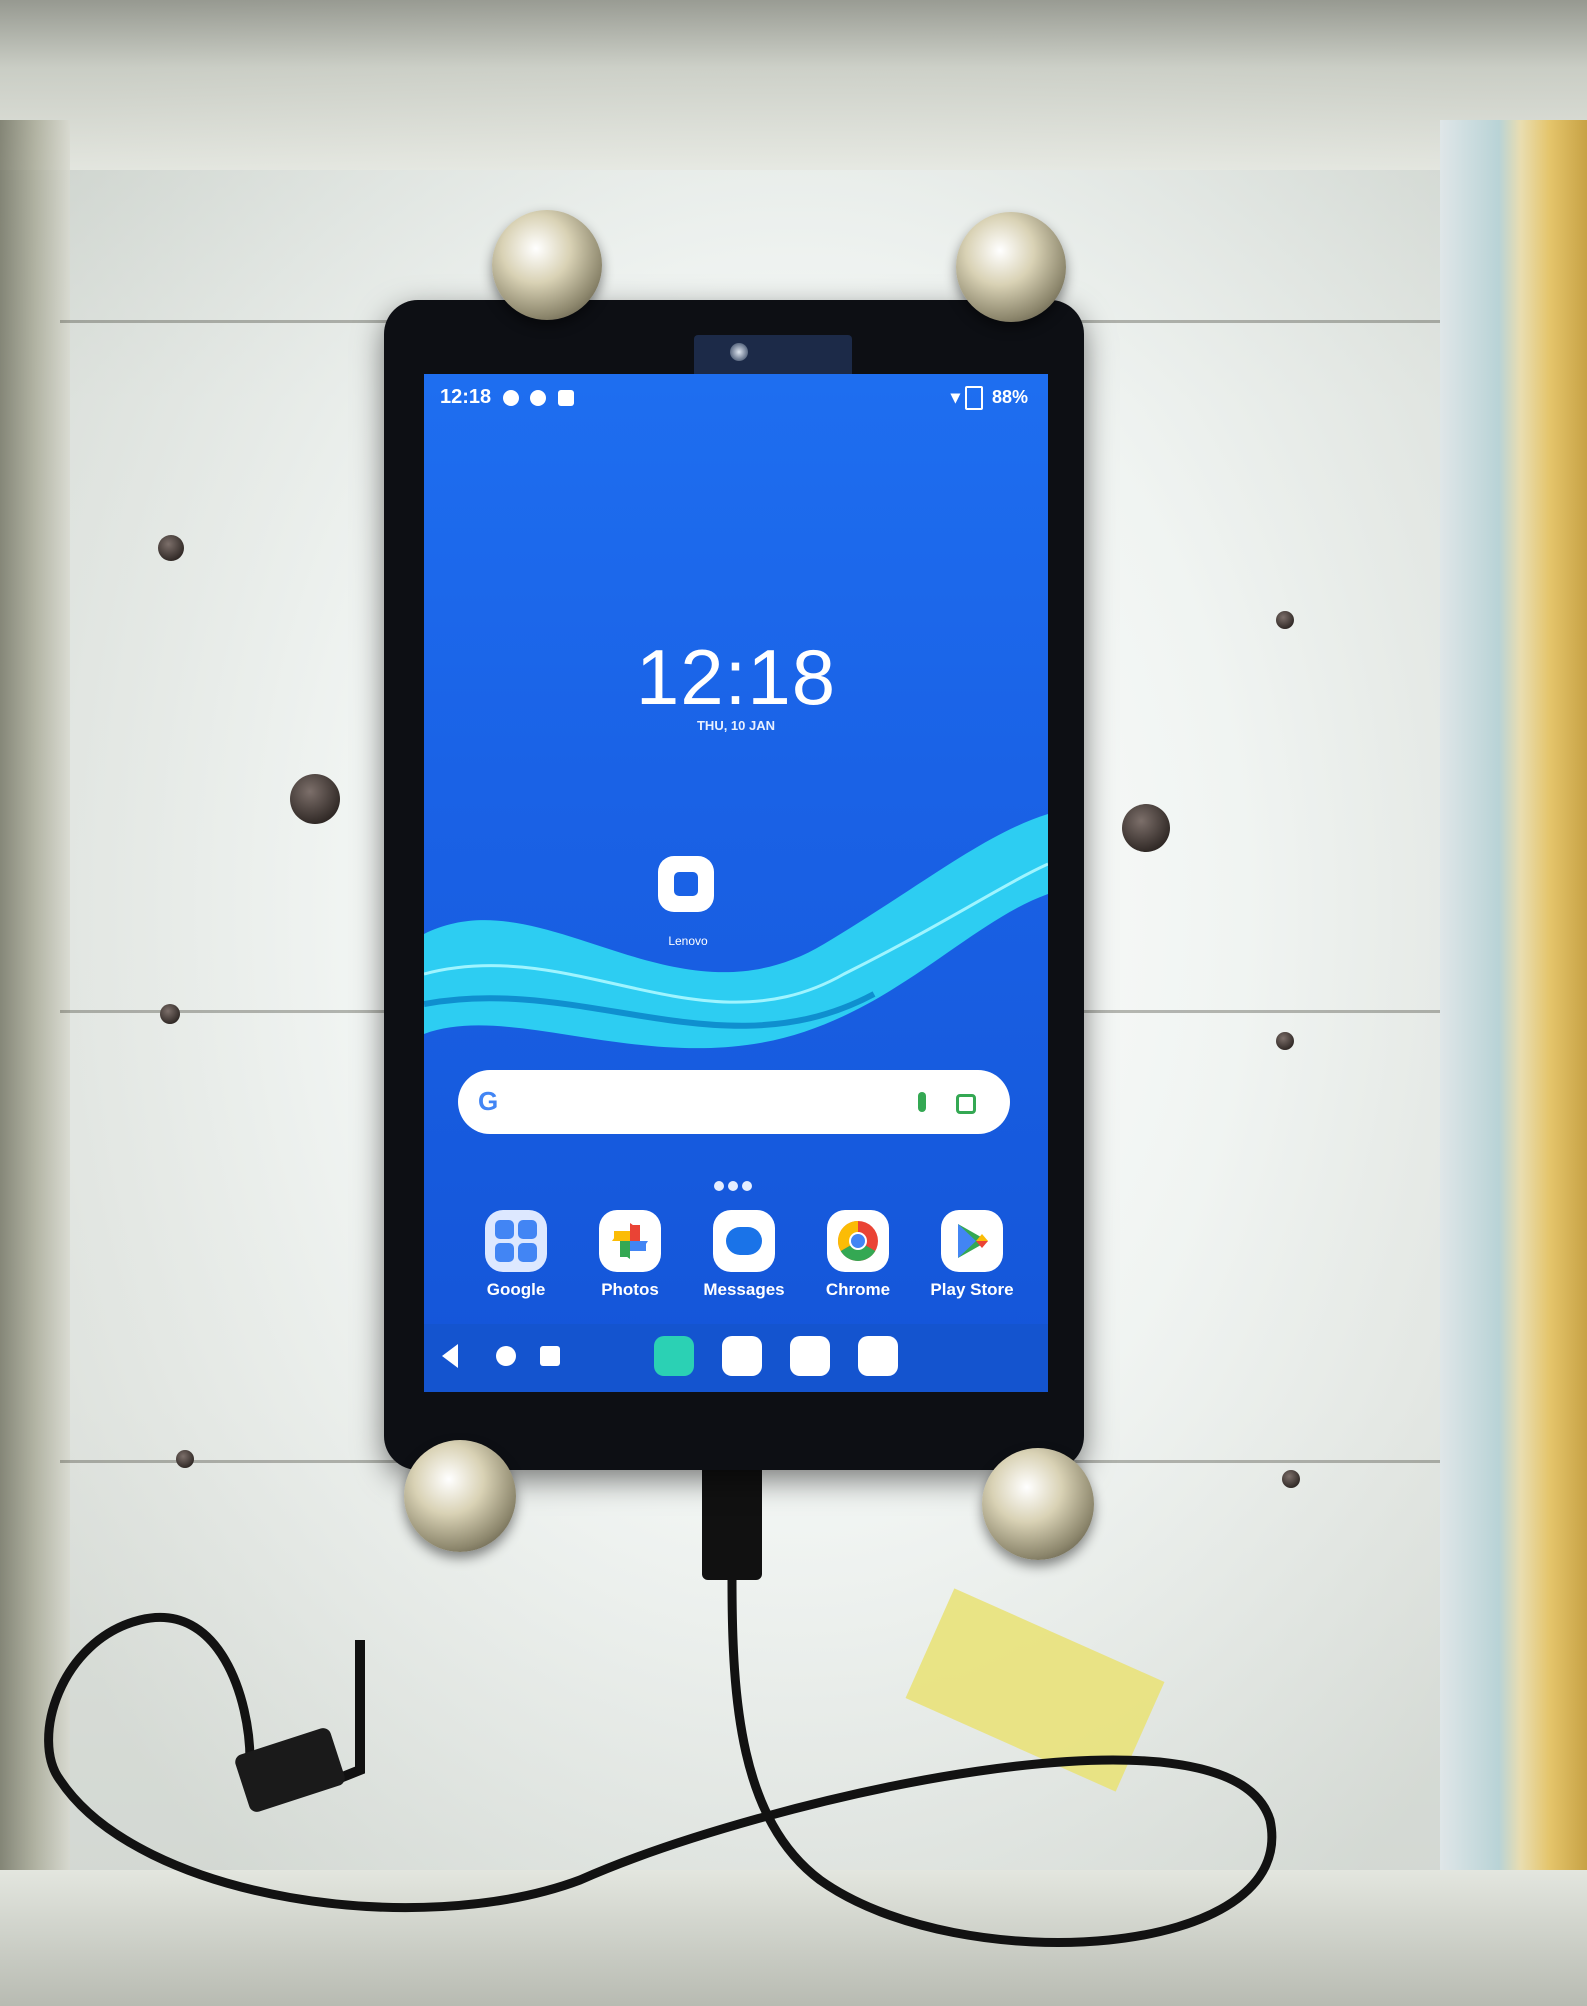  Describe the element at coordinates (736, 931) in the screenshot. I see `wallpaper-wave` at that location.